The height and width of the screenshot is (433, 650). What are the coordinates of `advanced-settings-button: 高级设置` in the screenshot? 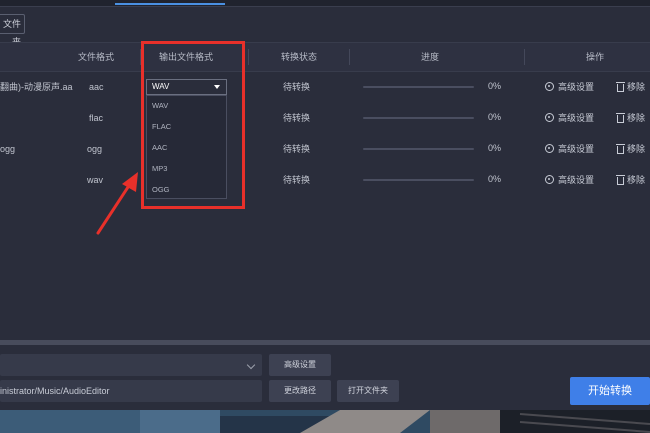 It's located at (300, 365).